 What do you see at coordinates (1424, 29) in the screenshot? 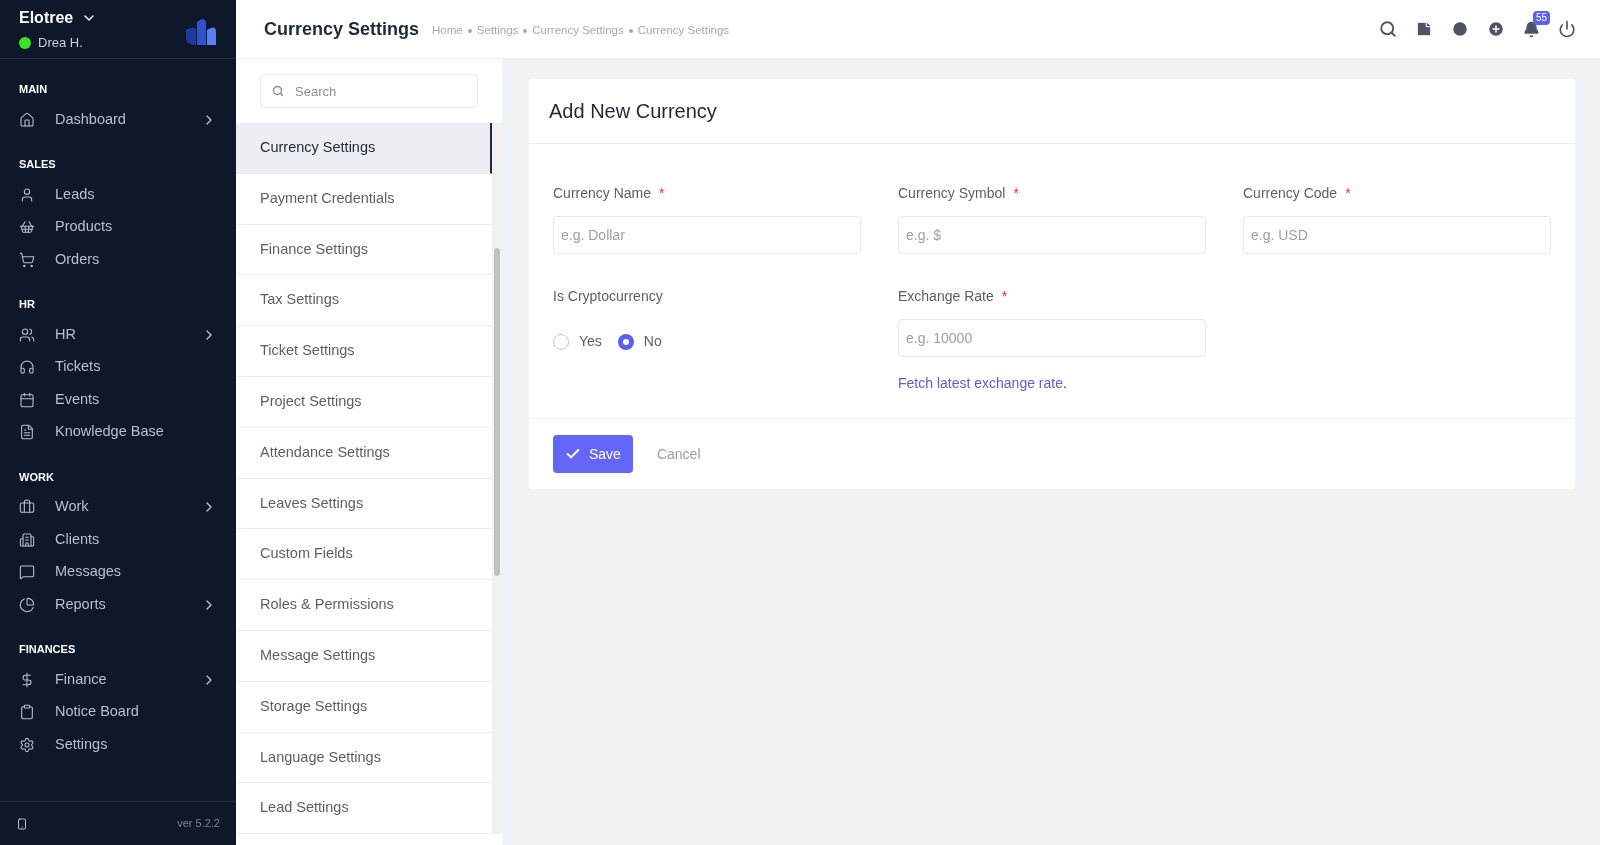
I see `sticky-note-icon` at bounding box center [1424, 29].